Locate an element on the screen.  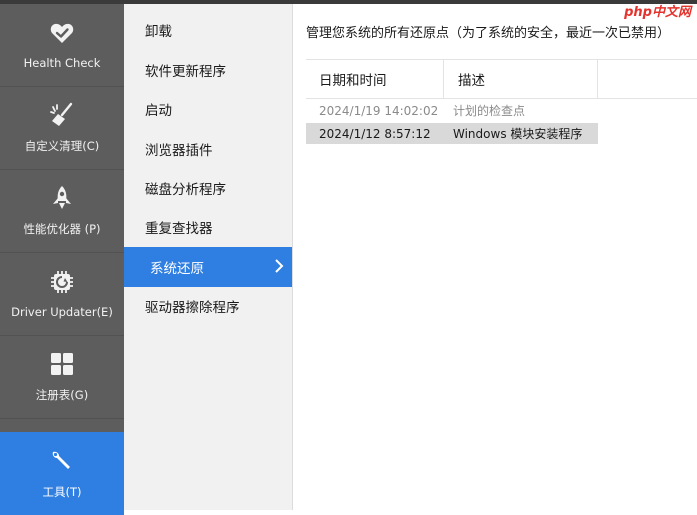
submenu-label: 驱动器擦除程序 is located at coordinates (192, 308).